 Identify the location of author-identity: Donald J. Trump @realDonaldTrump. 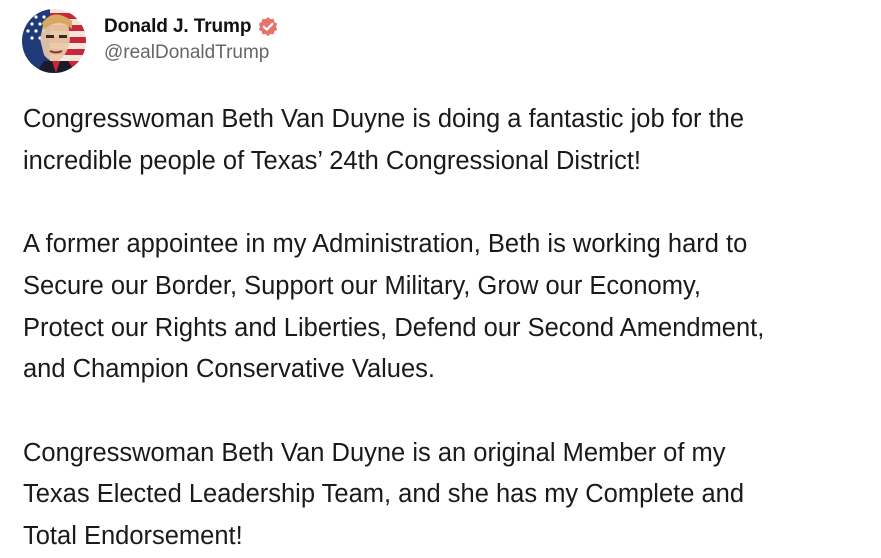
(191, 38).